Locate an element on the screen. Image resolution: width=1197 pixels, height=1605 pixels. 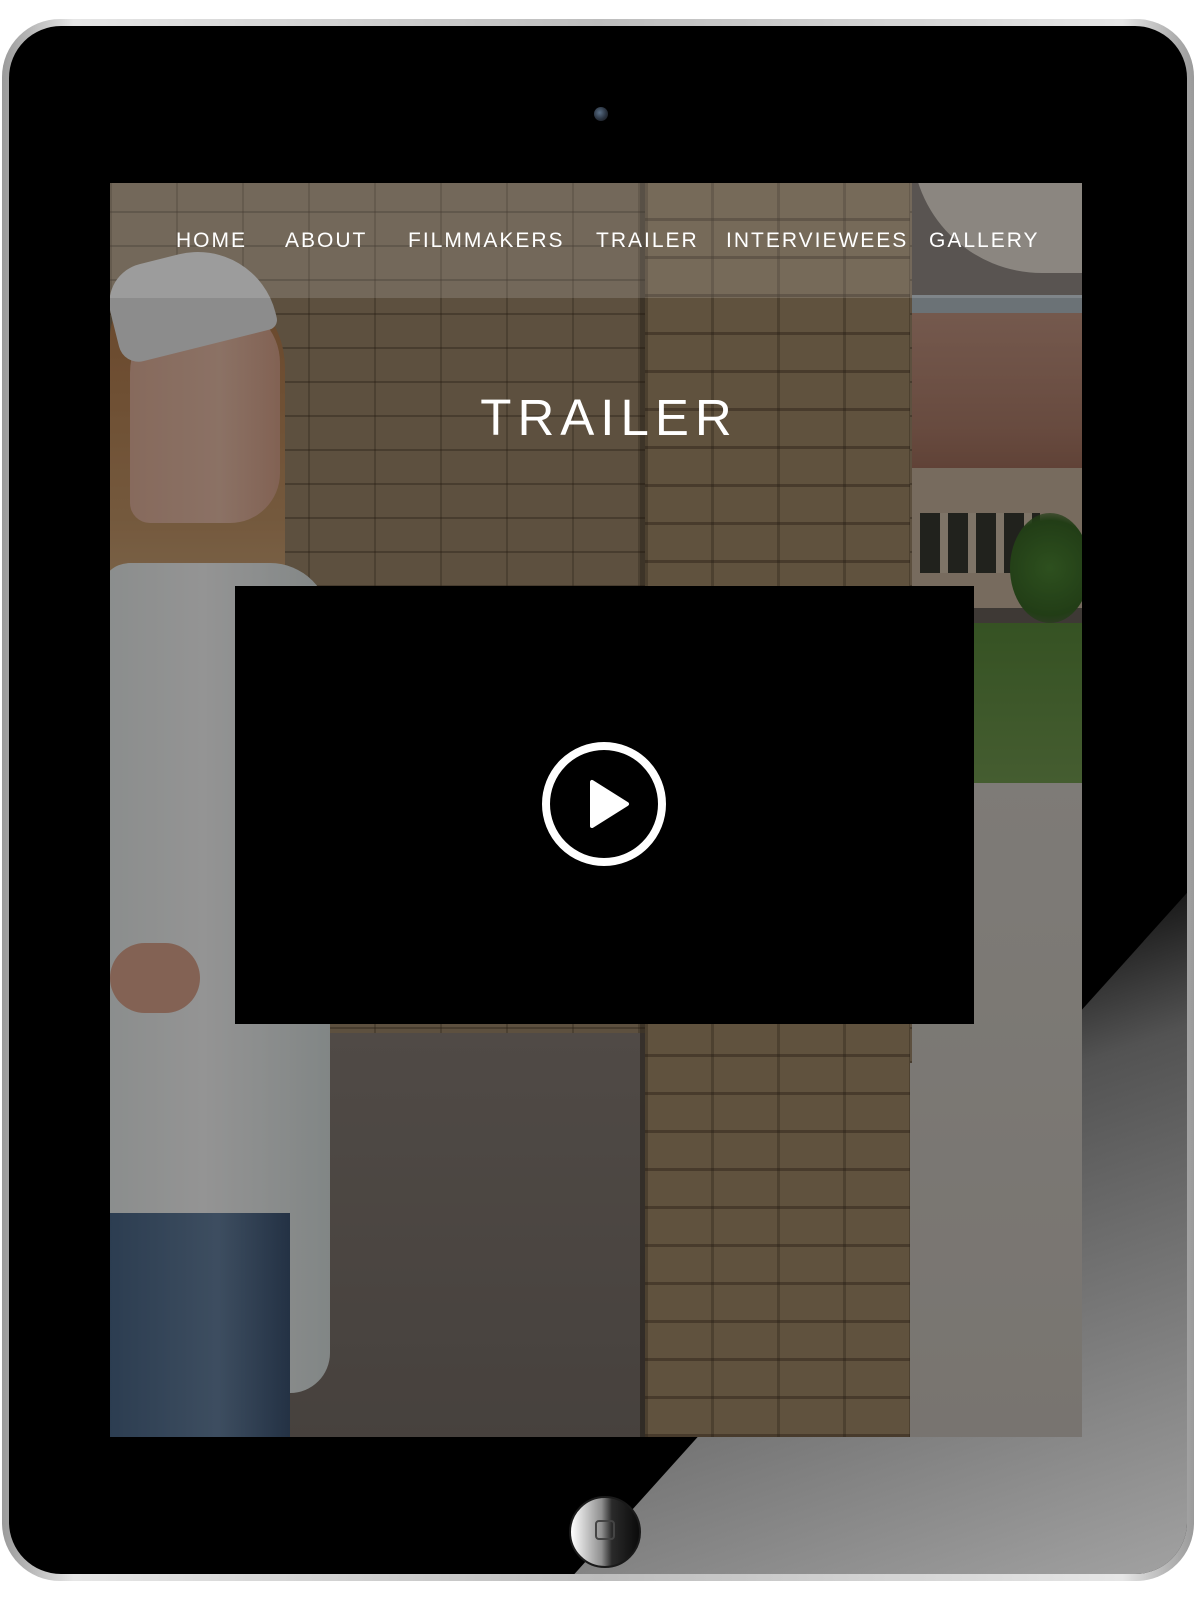
nav-item-about: ABOUT is located at coordinates (326, 241).